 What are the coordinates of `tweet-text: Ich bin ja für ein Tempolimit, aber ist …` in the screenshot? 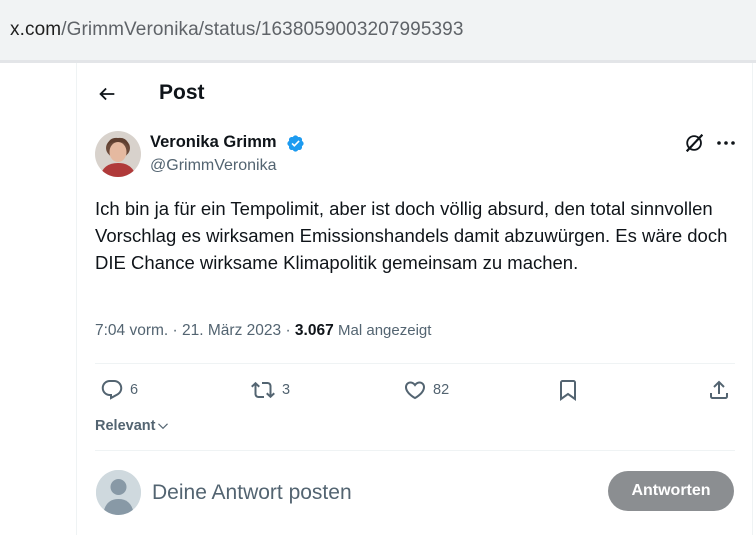 It's located at (411, 235).